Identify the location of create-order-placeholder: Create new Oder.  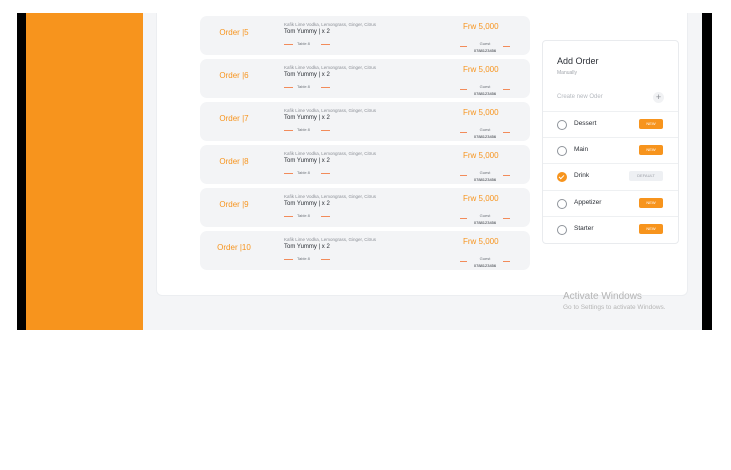
(580, 97).